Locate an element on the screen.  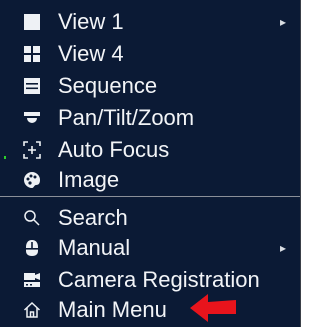
menu-item-view-4: View 4 is located at coordinates (150, 54).